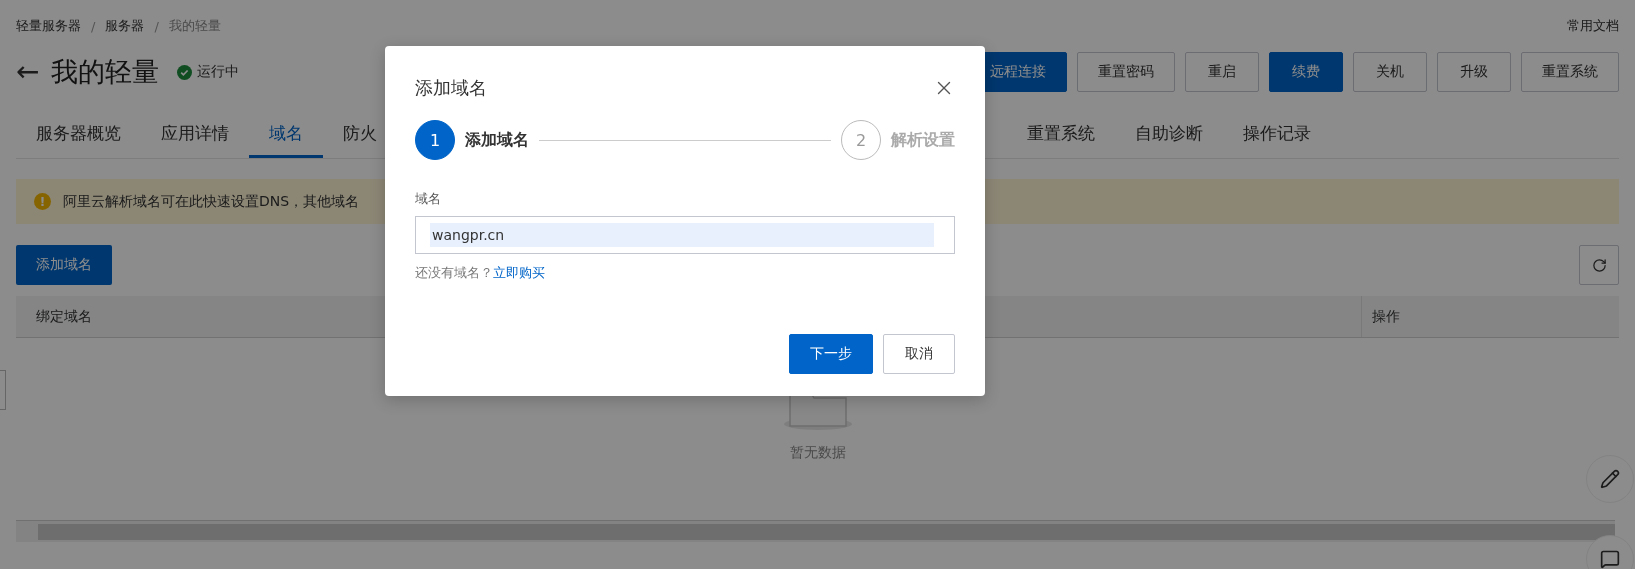 The width and height of the screenshot is (1635, 569). What do you see at coordinates (64, 316) in the screenshot?
I see `column-header: 绑定域名` at bounding box center [64, 316].